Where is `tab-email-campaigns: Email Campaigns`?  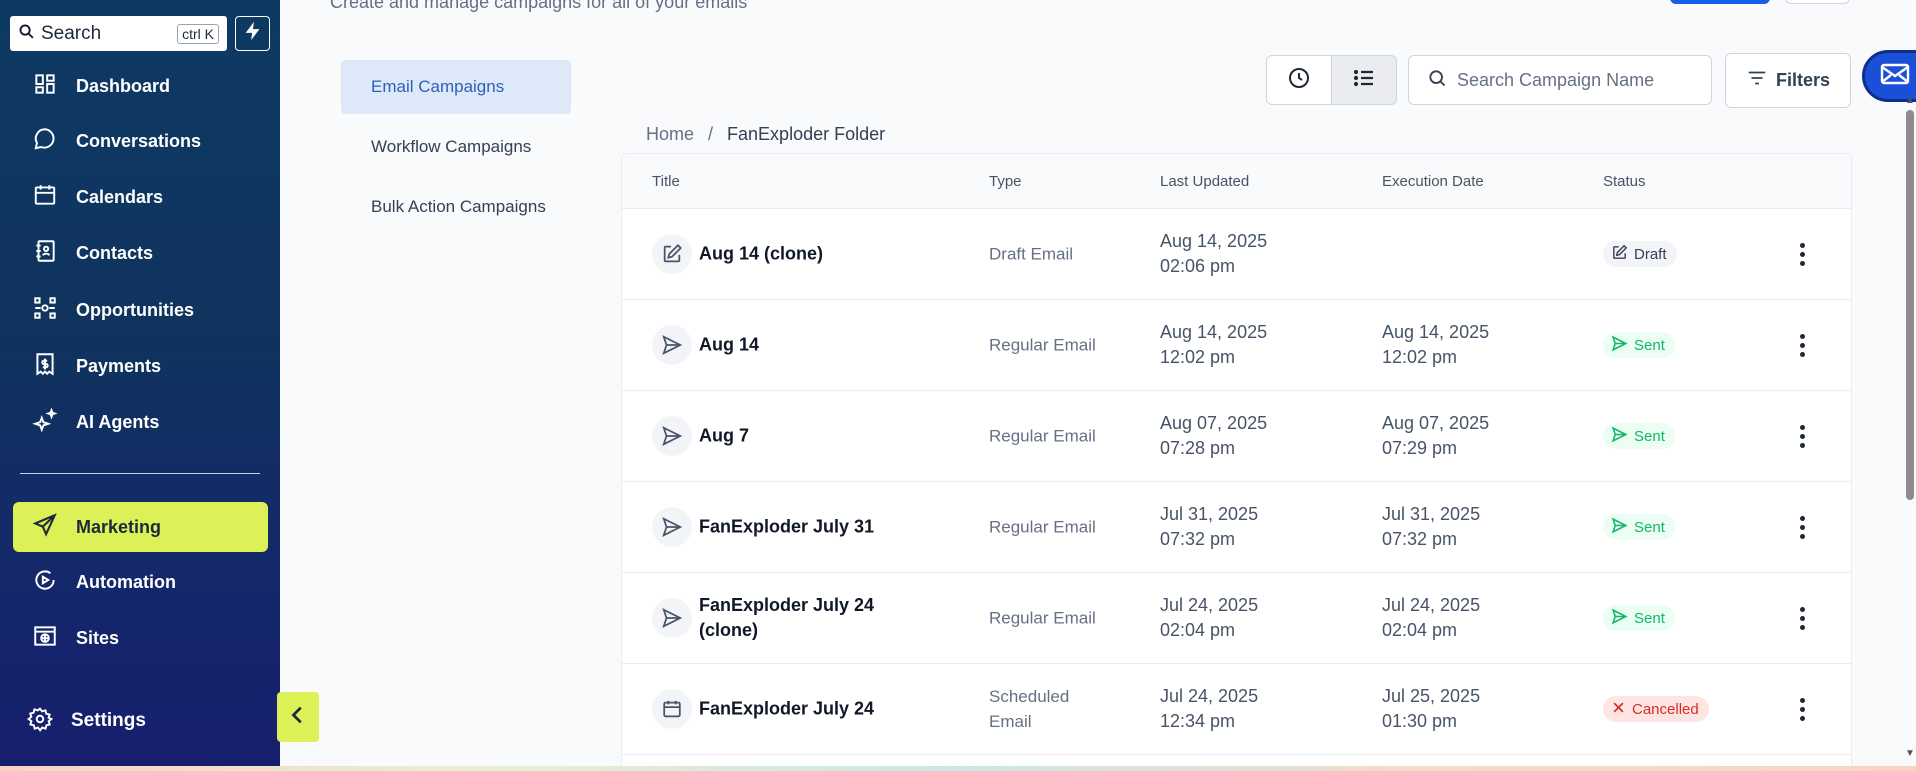 tab-email-campaigns: Email Campaigns is located at coordinates (456, 87).